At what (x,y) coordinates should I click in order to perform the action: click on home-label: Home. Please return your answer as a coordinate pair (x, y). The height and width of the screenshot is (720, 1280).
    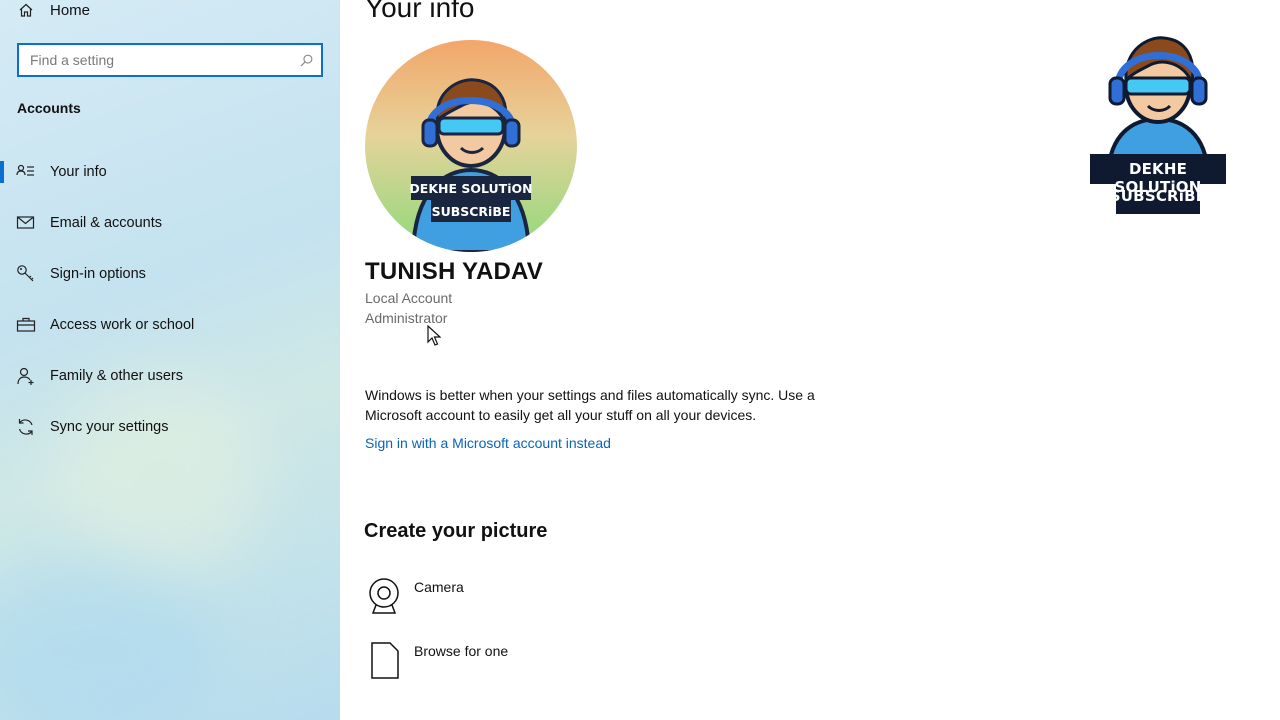
    Looking at the image, I should click on (70, 10).